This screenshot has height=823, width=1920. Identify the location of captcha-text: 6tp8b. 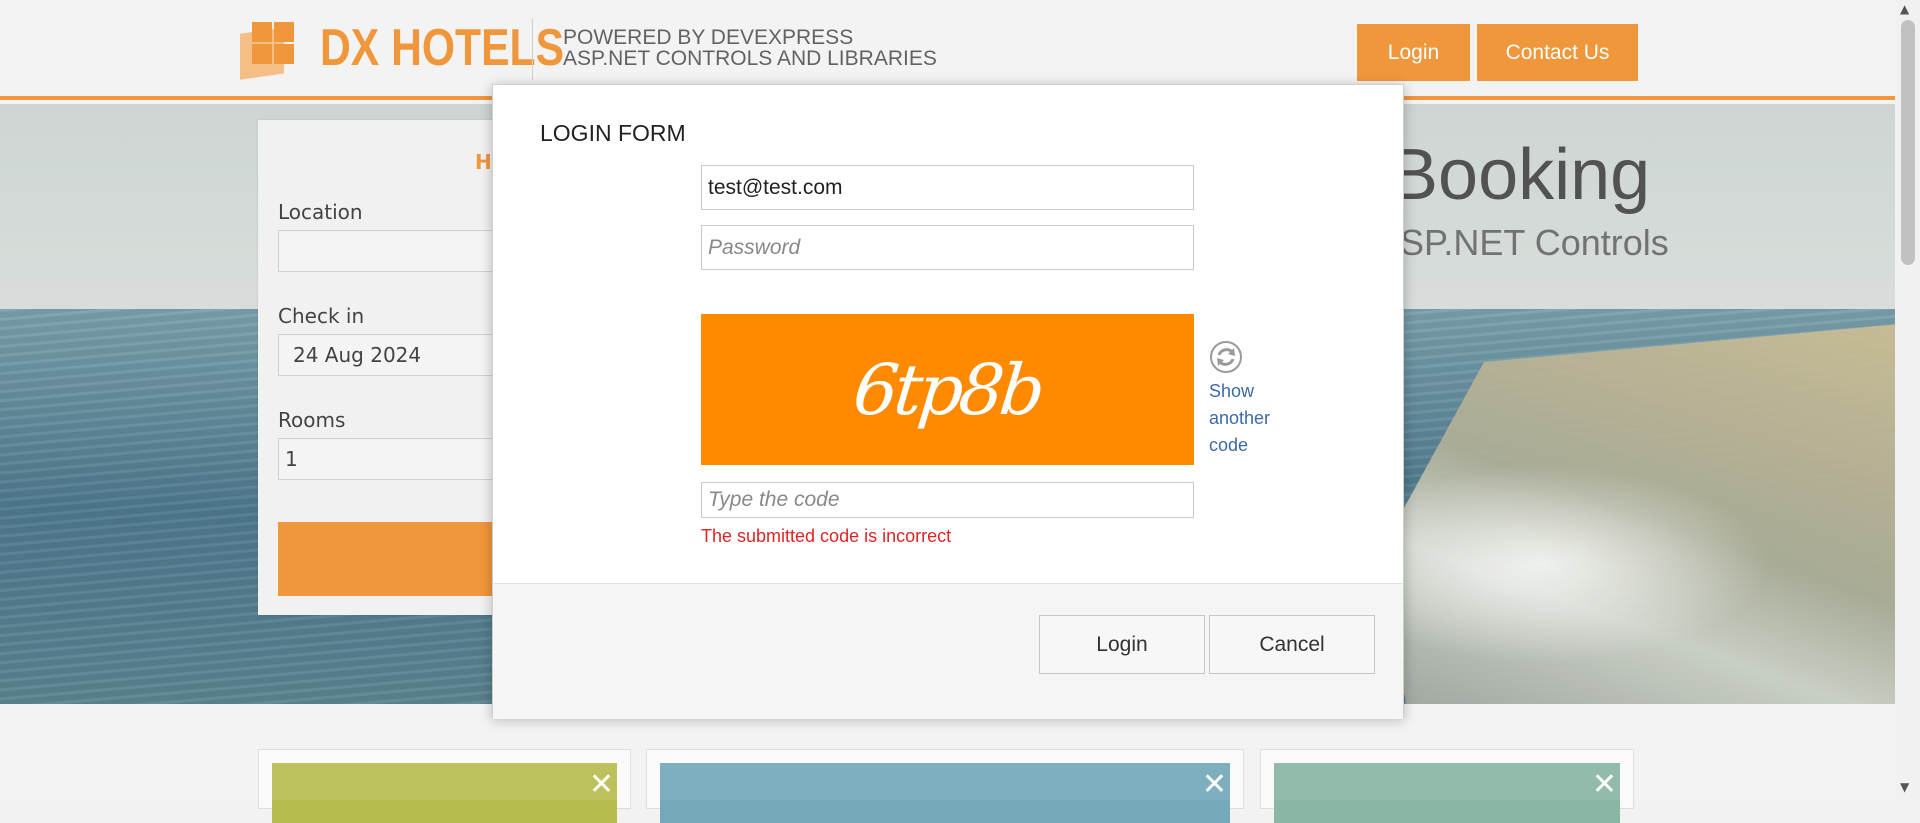
(947, 389).